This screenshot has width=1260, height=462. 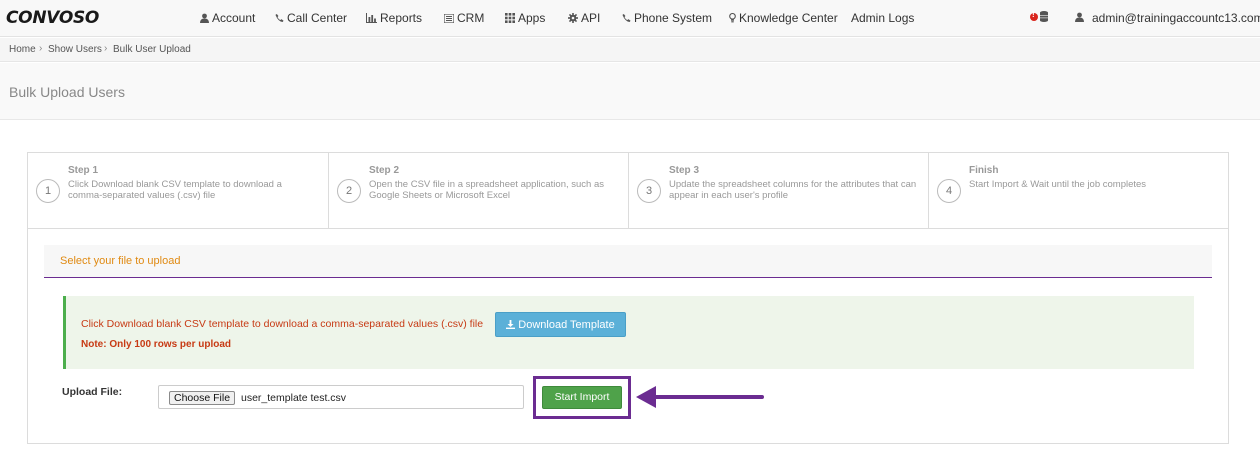 I want to click on step-number: 4, so click(x=949, y=191).